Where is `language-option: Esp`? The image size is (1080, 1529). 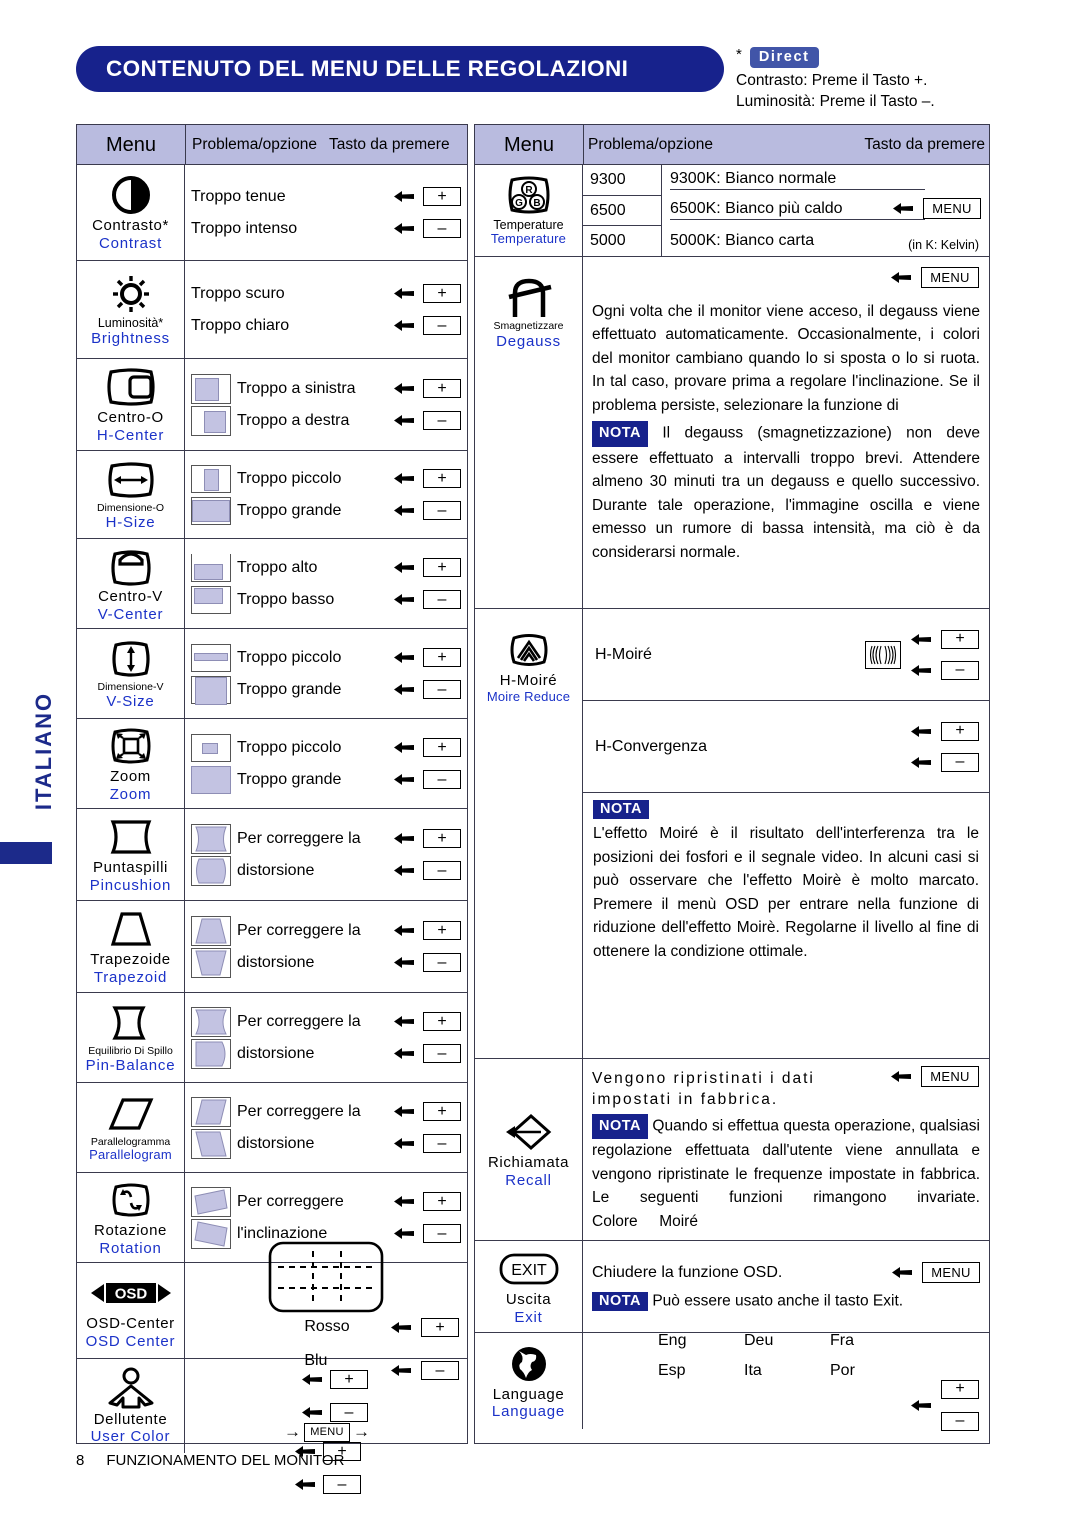
language-option: Esp is located at coordinates (701, 1371).